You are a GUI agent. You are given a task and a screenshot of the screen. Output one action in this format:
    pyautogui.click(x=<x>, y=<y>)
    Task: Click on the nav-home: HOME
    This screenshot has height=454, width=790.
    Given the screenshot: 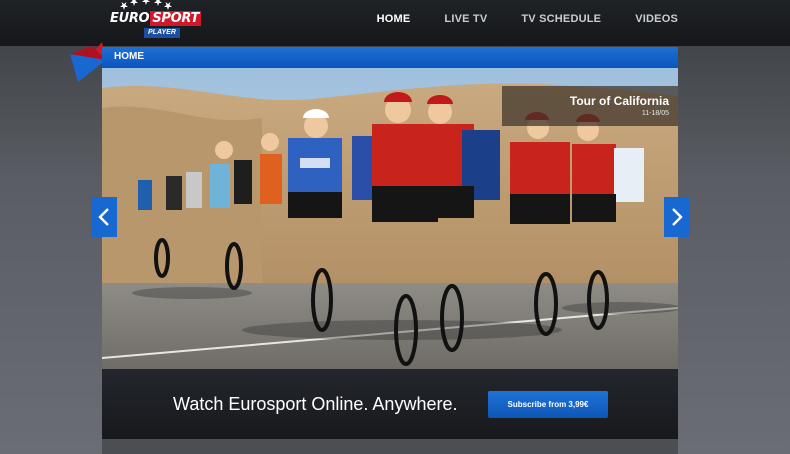 What is the action you would take?
    pyautogui.click(x=394, y=19)
    